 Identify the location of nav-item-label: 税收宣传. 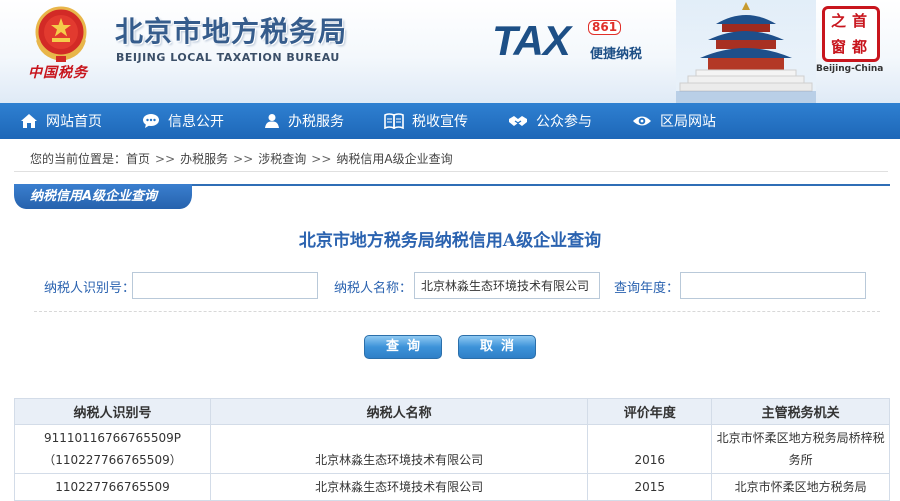
(440, 122).